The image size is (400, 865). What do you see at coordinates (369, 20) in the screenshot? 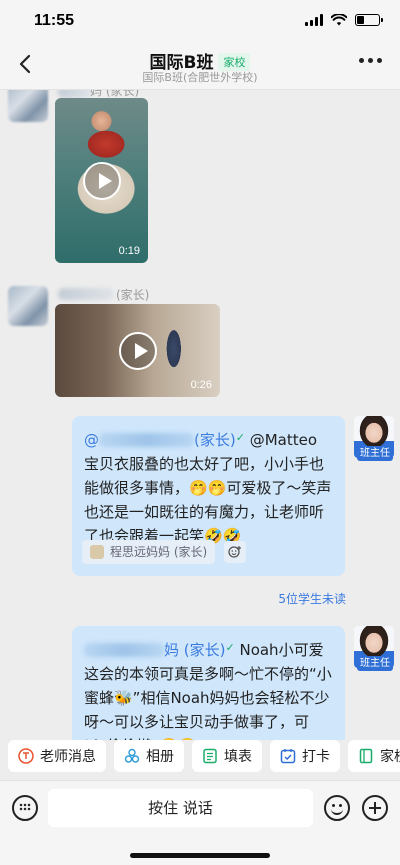
I see `battery-icon` at bounding box center [369, 20].